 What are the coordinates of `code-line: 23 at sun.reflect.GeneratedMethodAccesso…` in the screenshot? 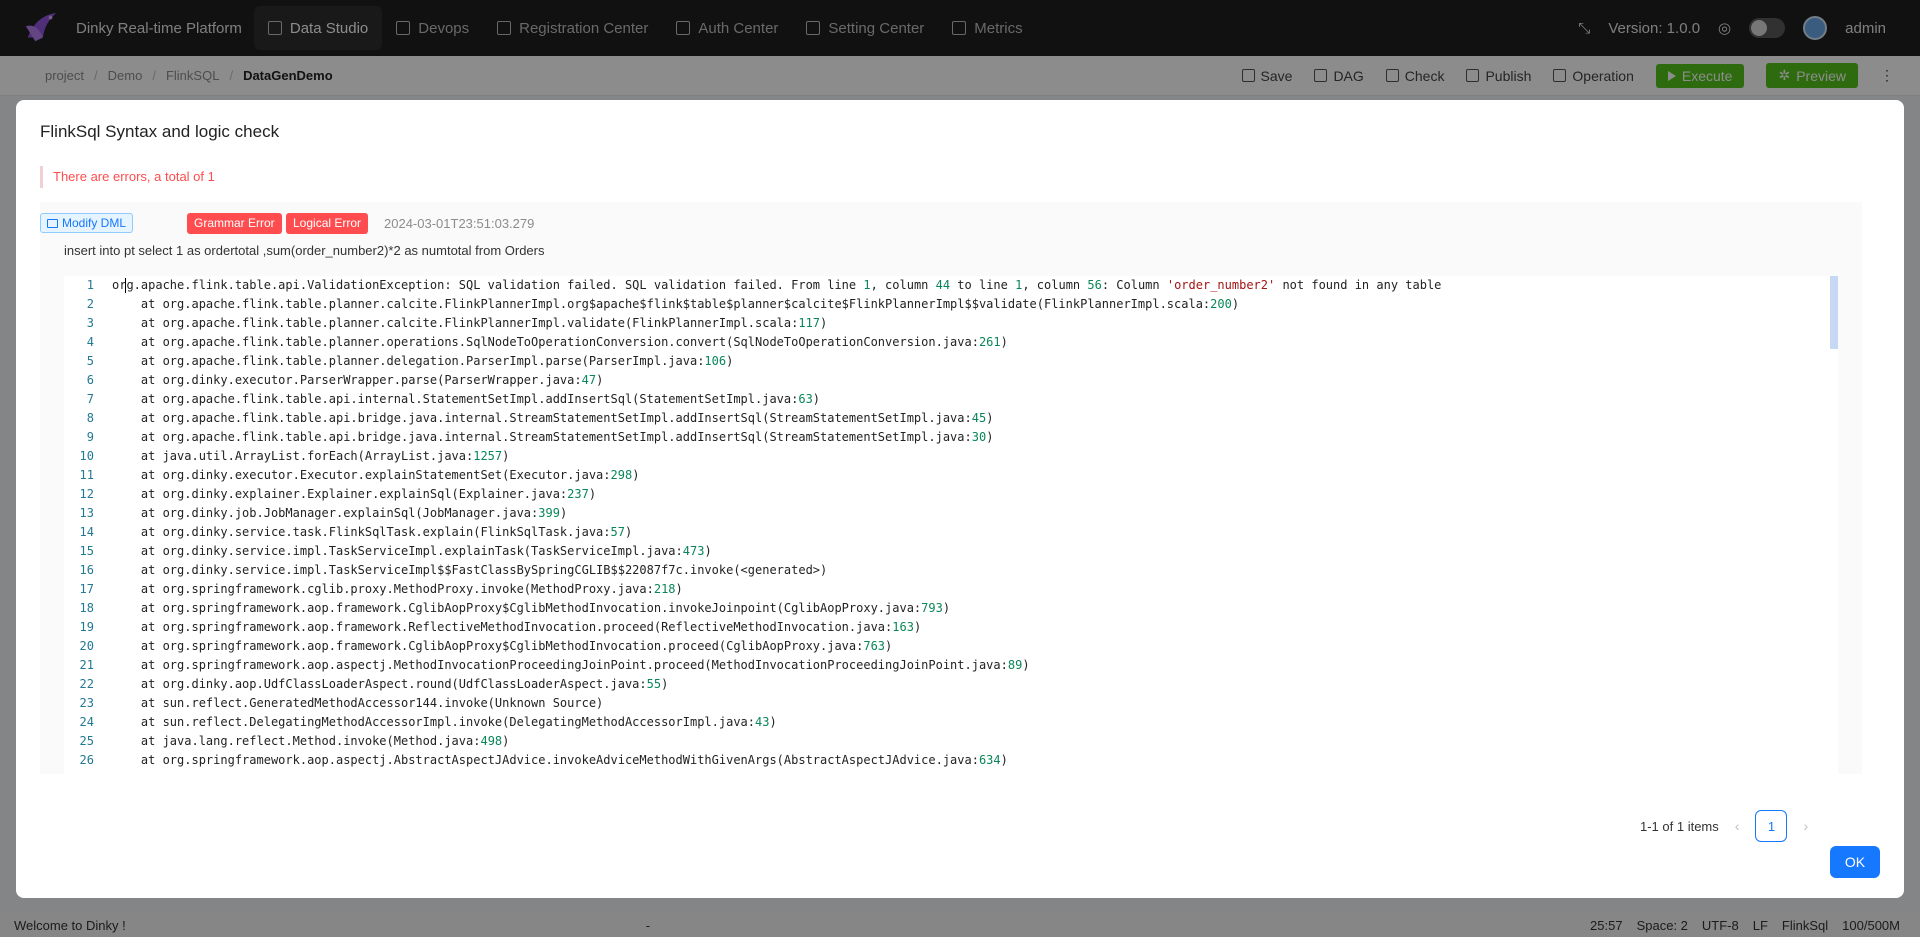 It's located at (951, 703).